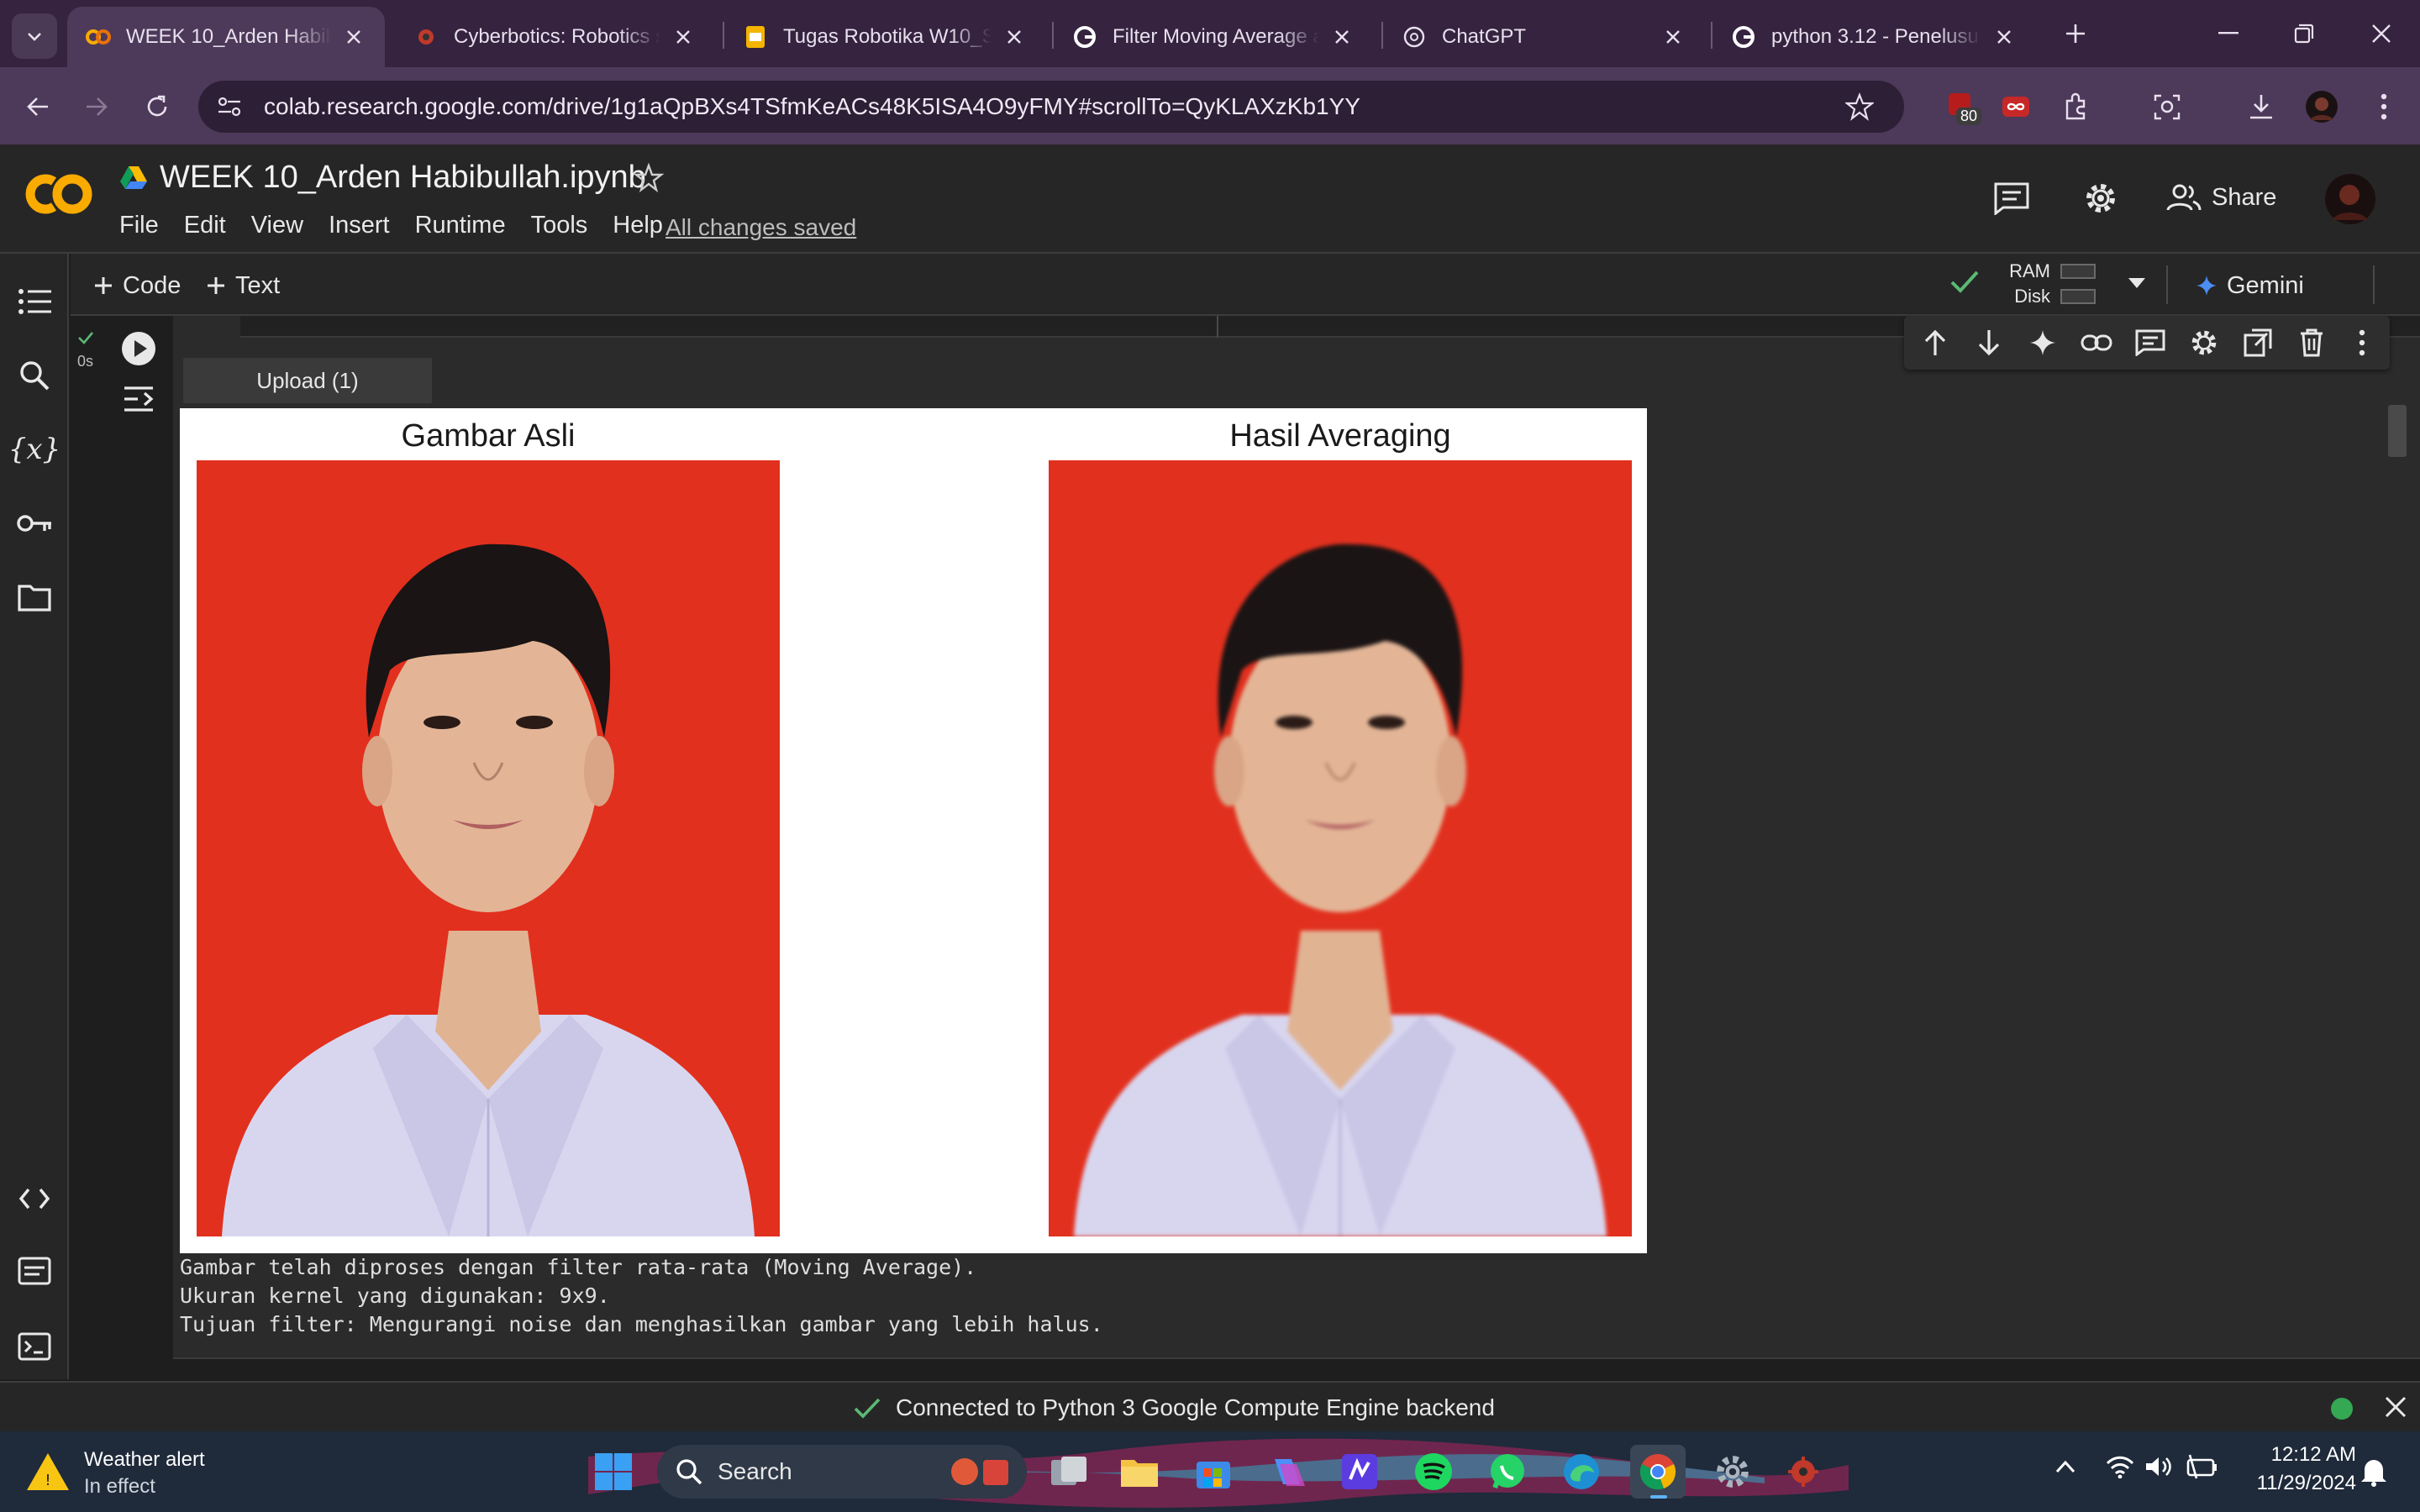 This screenshot has height=1512, width=2420. What do you see at coordinates (2362, 342) in the screenshot?
I see `cell-more-button` at bounding box center [2362, 342].